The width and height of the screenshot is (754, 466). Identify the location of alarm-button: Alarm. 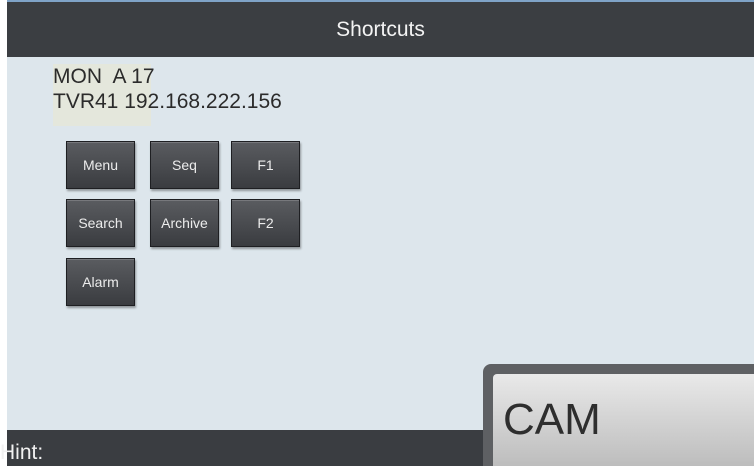
(100, 282).